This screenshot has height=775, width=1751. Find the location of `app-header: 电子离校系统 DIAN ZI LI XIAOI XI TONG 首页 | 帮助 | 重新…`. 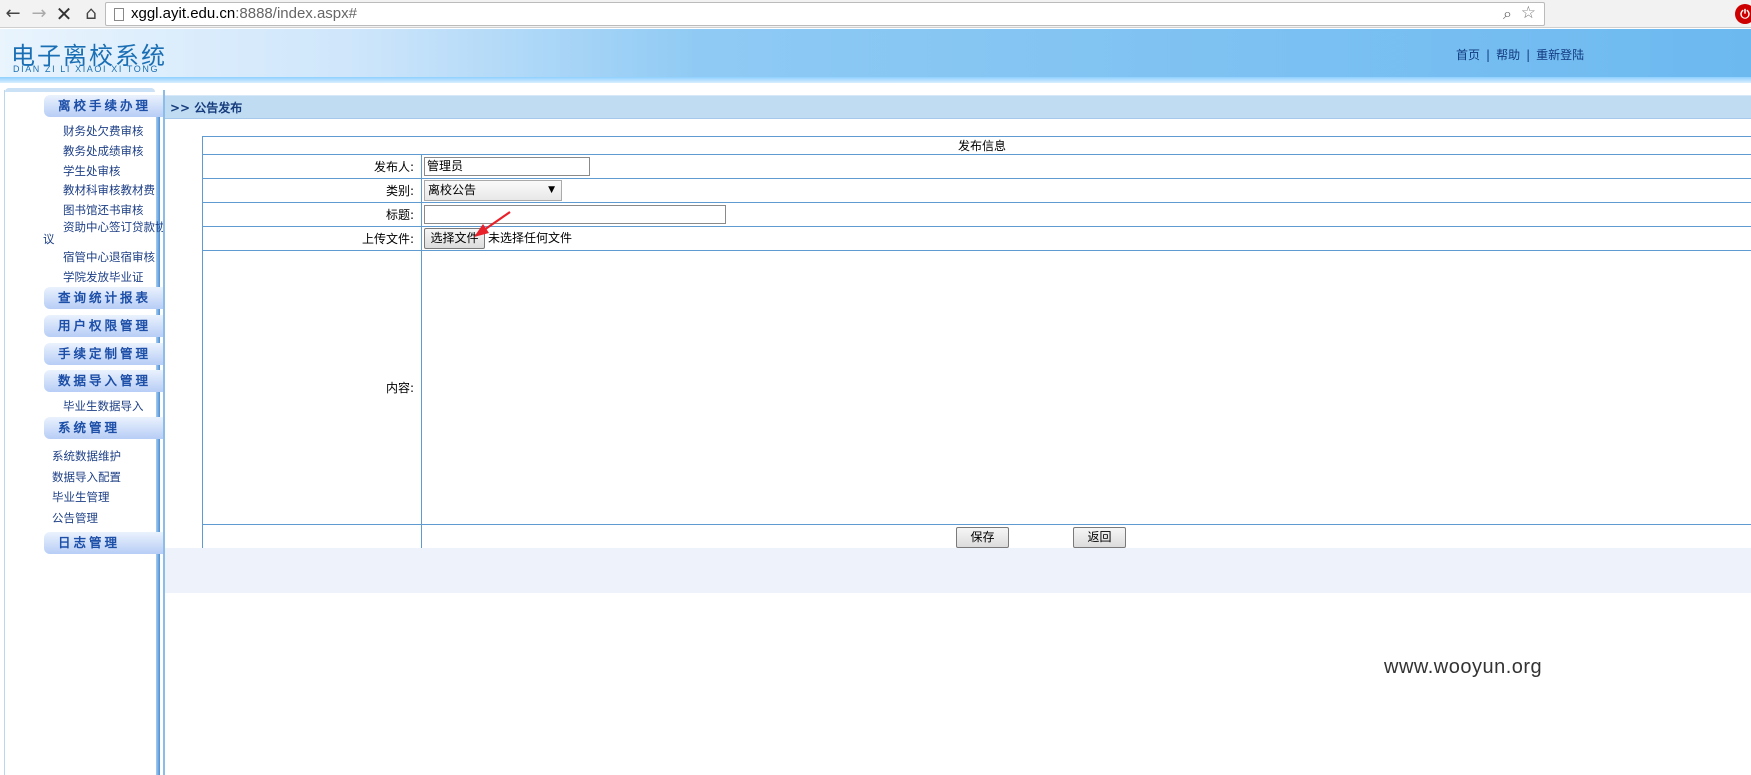

app-header: 电子离校系统 DIAN ZI LI XIAOI XI TONG 首页 | 帮助 | 重新… is located at coordinates (875, 53).